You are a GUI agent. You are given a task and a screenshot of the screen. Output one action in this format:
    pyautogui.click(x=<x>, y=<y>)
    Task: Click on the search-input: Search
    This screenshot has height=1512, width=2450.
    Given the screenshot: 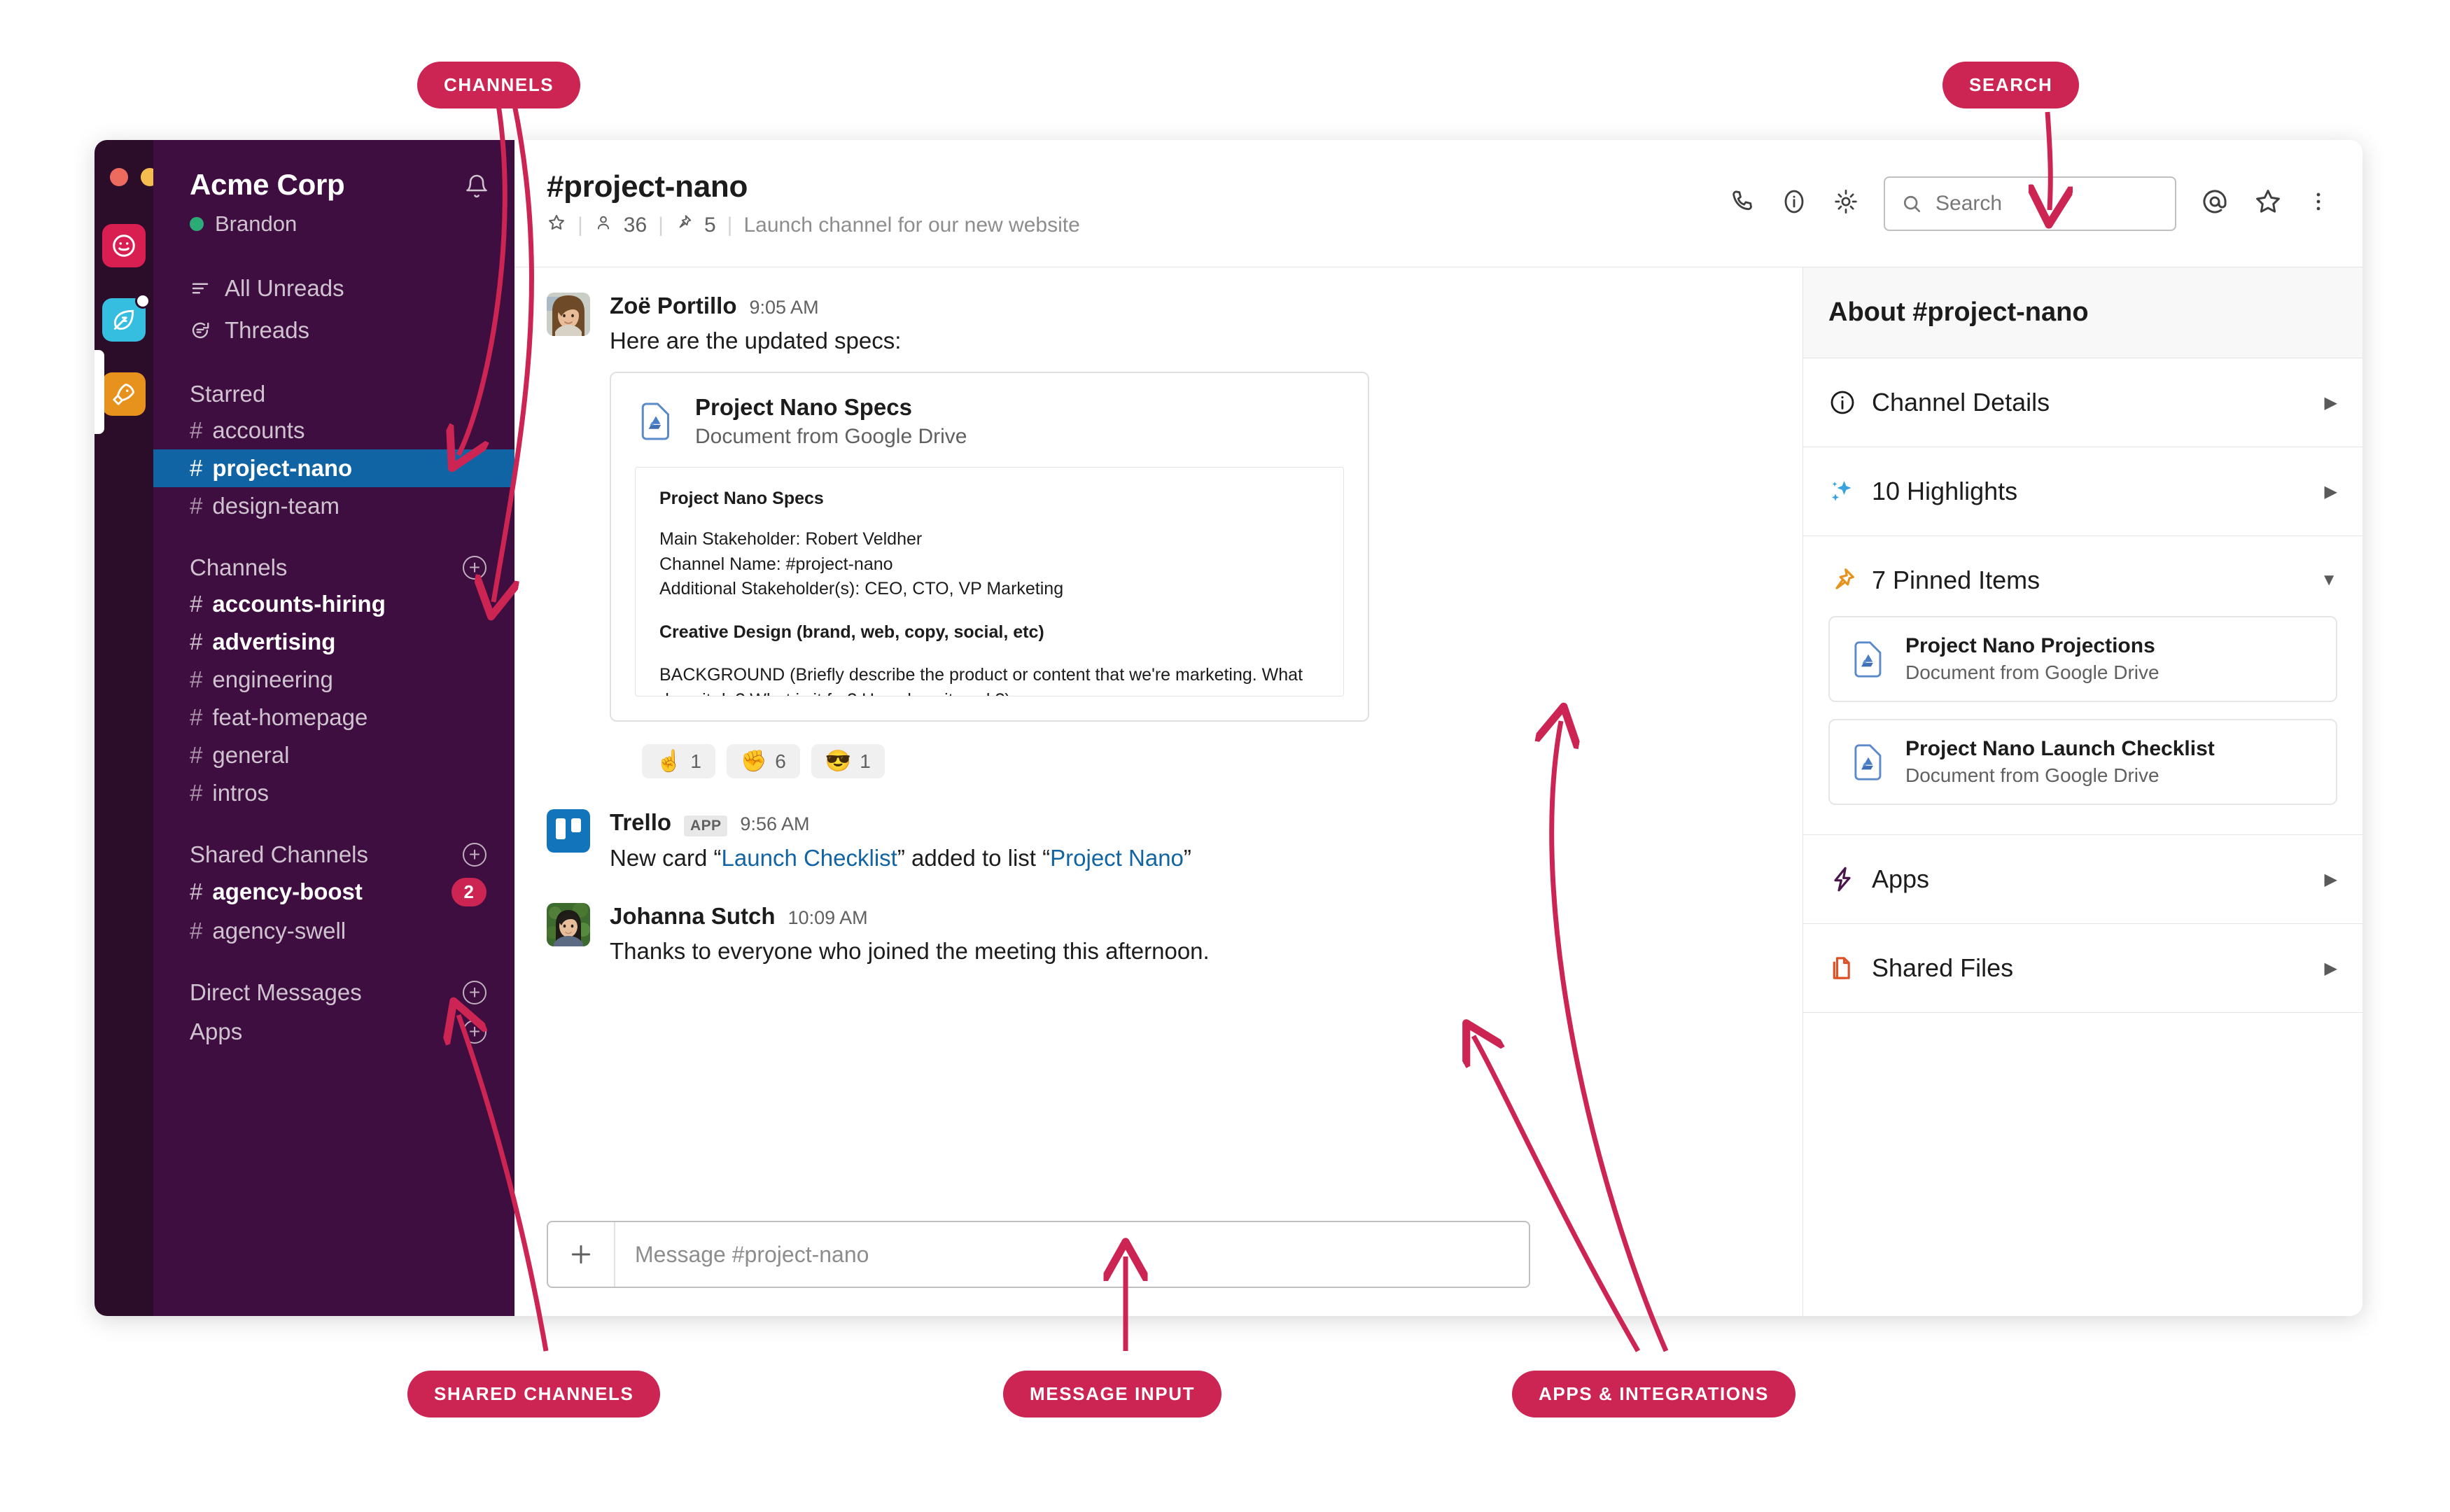 What is the action you would take?
    pyautogui.click(x=2030, y=203)
    